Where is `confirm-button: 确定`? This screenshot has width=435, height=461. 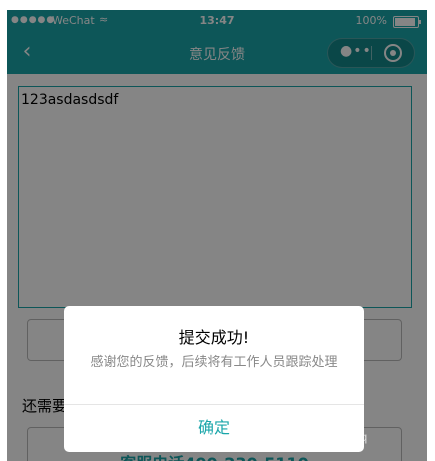
confirm-button: 确定 is located at coordinates (214, 428).